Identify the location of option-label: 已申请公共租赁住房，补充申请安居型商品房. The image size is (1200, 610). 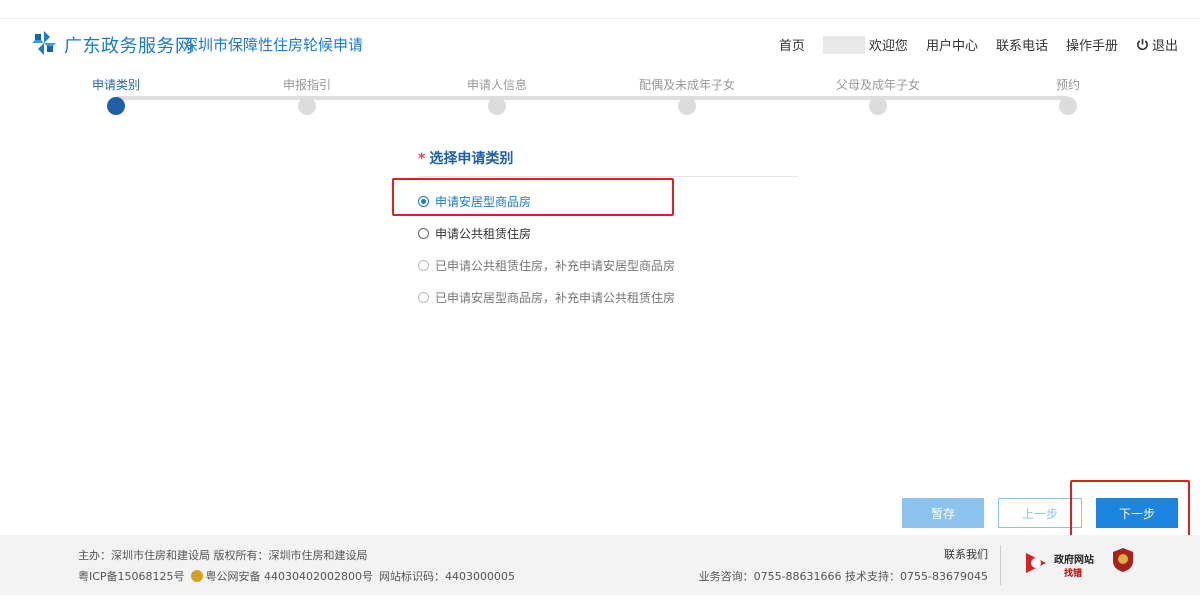
(555, 265).